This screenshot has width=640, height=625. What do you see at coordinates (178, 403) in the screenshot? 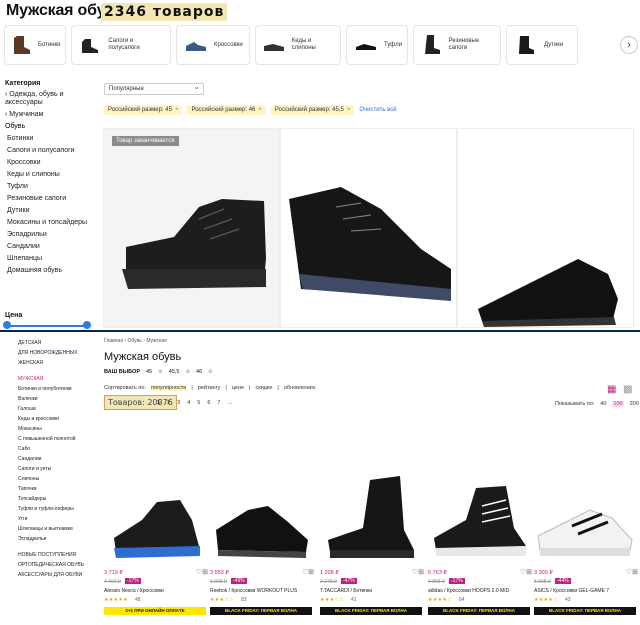
I see `page-link: 3` at bounding box center [178, 403].